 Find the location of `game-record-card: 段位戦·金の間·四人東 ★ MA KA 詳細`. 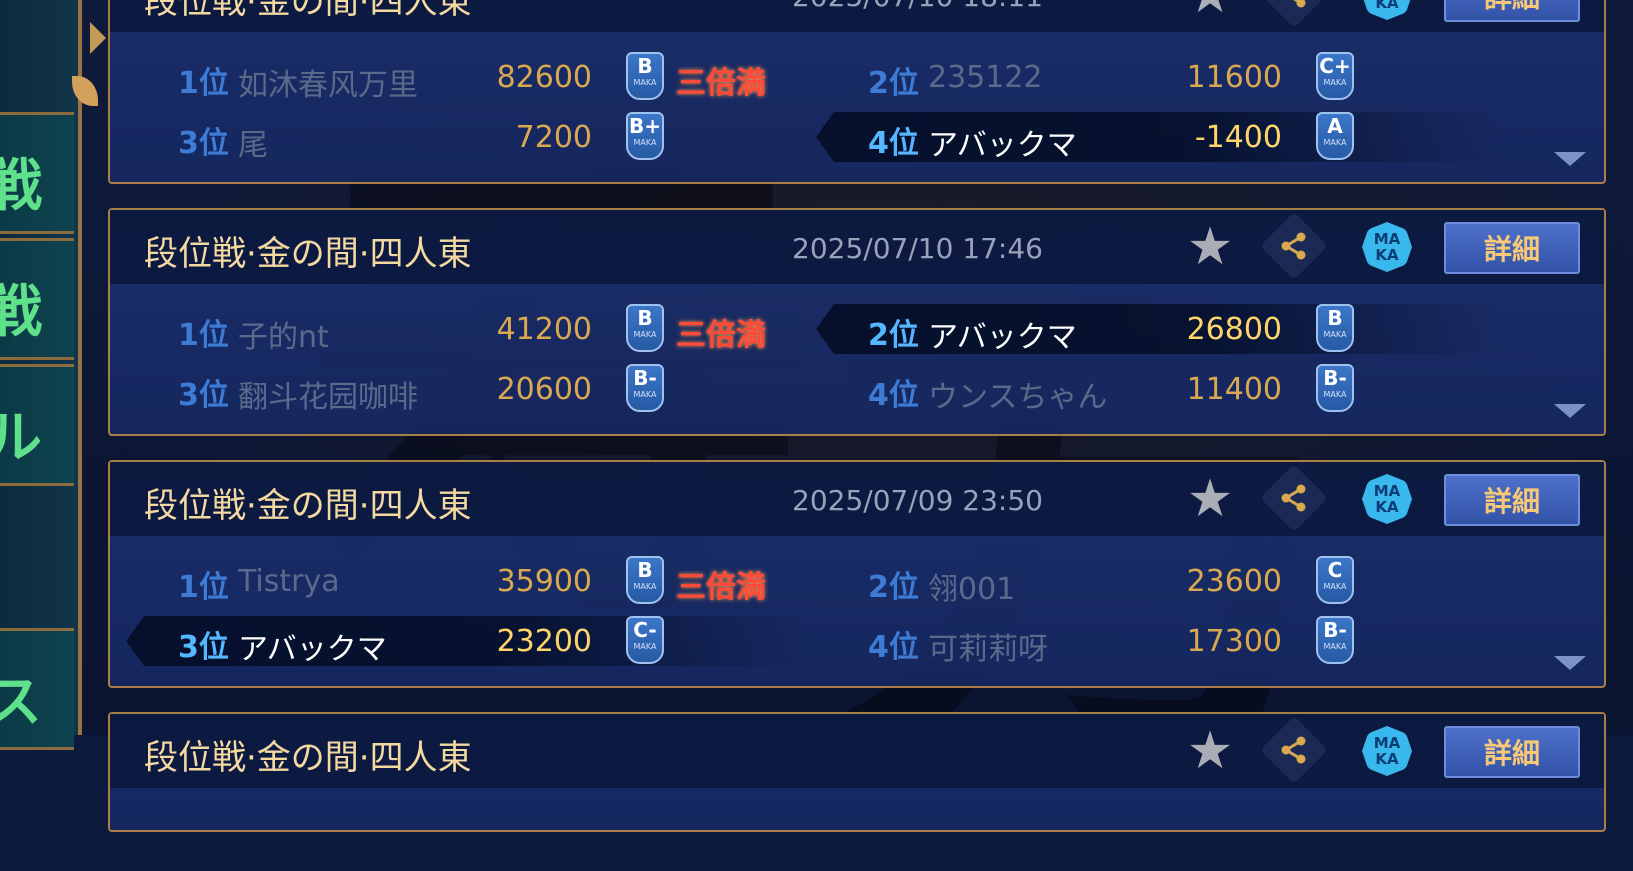

game-record-card: 段位戦·金の間·四人東 ★ MA KA 詳細 is located at coordinates (857, 772).